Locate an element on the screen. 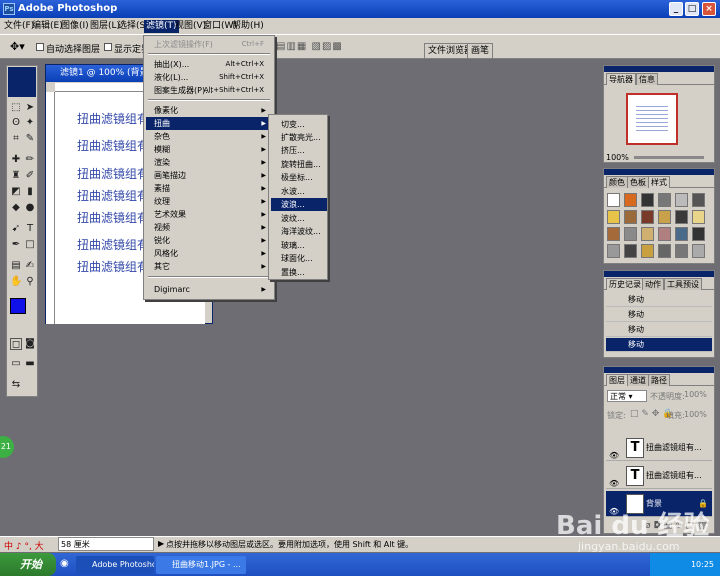  menu-item-sharpen: 锐化 ▶ is located at coordinates (209, 240).